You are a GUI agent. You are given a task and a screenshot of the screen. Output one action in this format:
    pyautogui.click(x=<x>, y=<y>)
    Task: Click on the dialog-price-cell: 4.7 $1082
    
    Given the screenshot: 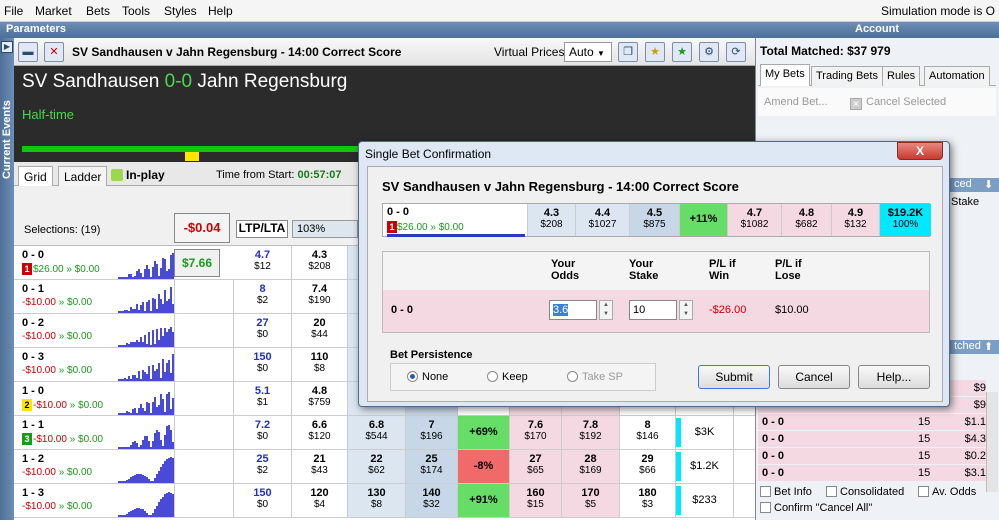 What is the action you would take?
    pyautogui.click(x=754, y=220)
    